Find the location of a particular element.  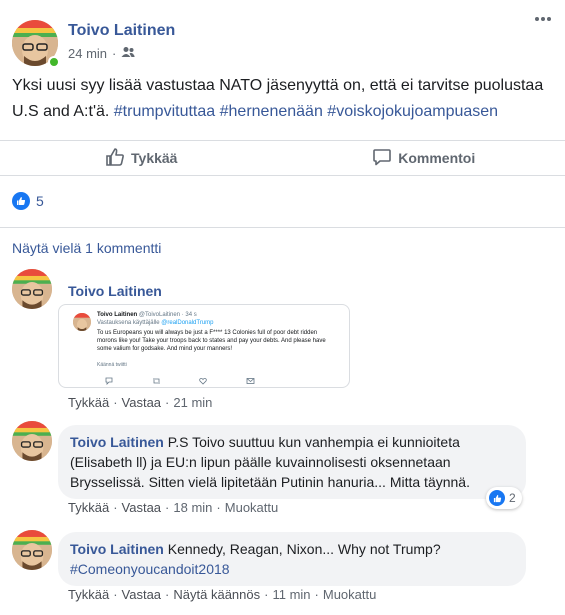

comment-actions: Tykkää · Vastaa · 18 min · Muokattu is located at coordinates (173, 507).